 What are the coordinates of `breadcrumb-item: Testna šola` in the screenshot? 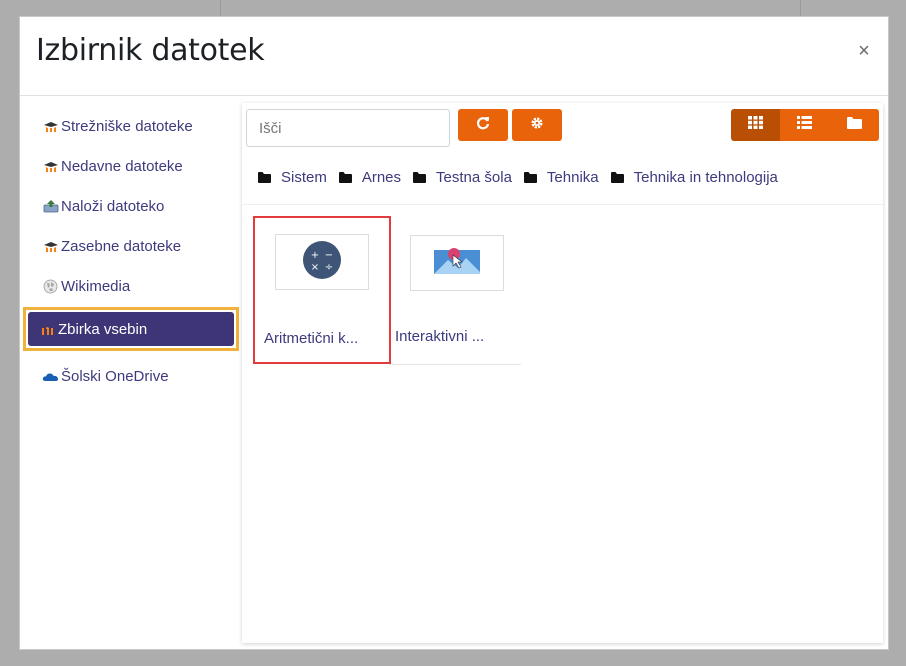 It's located at (462, 177).